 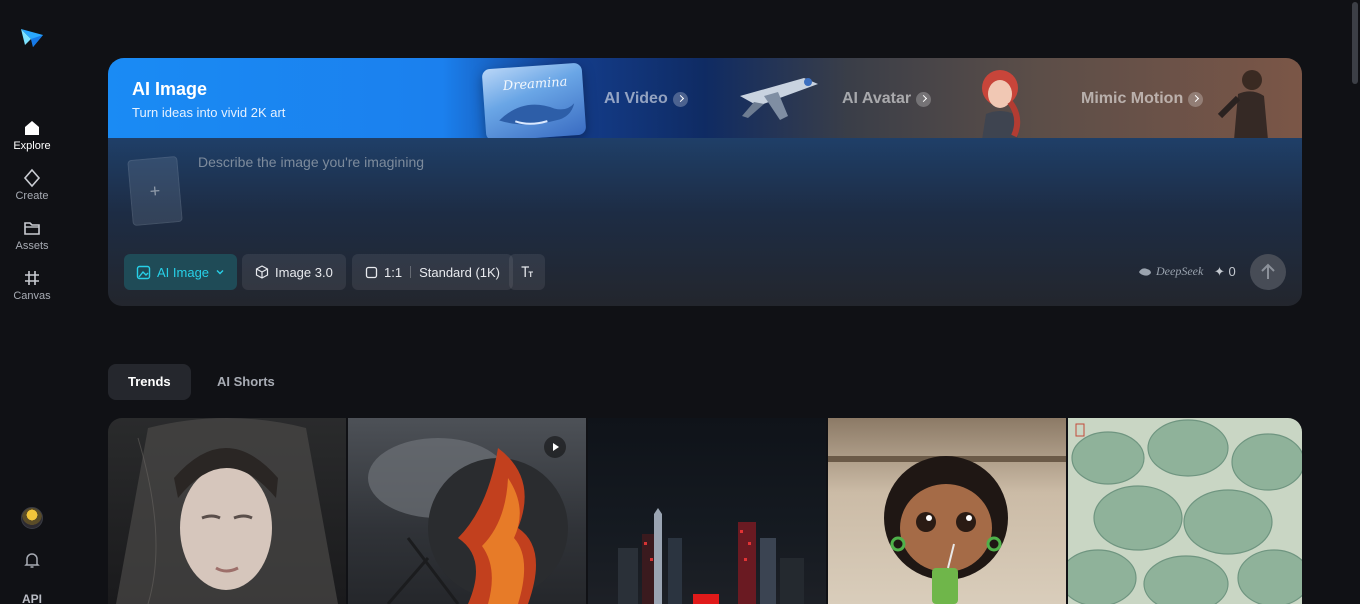 What do you see at coordinates (246, 382) in the screenshot?
I see `tab-ai-shorts: AI Shorts` at bounding box center [246, 382].